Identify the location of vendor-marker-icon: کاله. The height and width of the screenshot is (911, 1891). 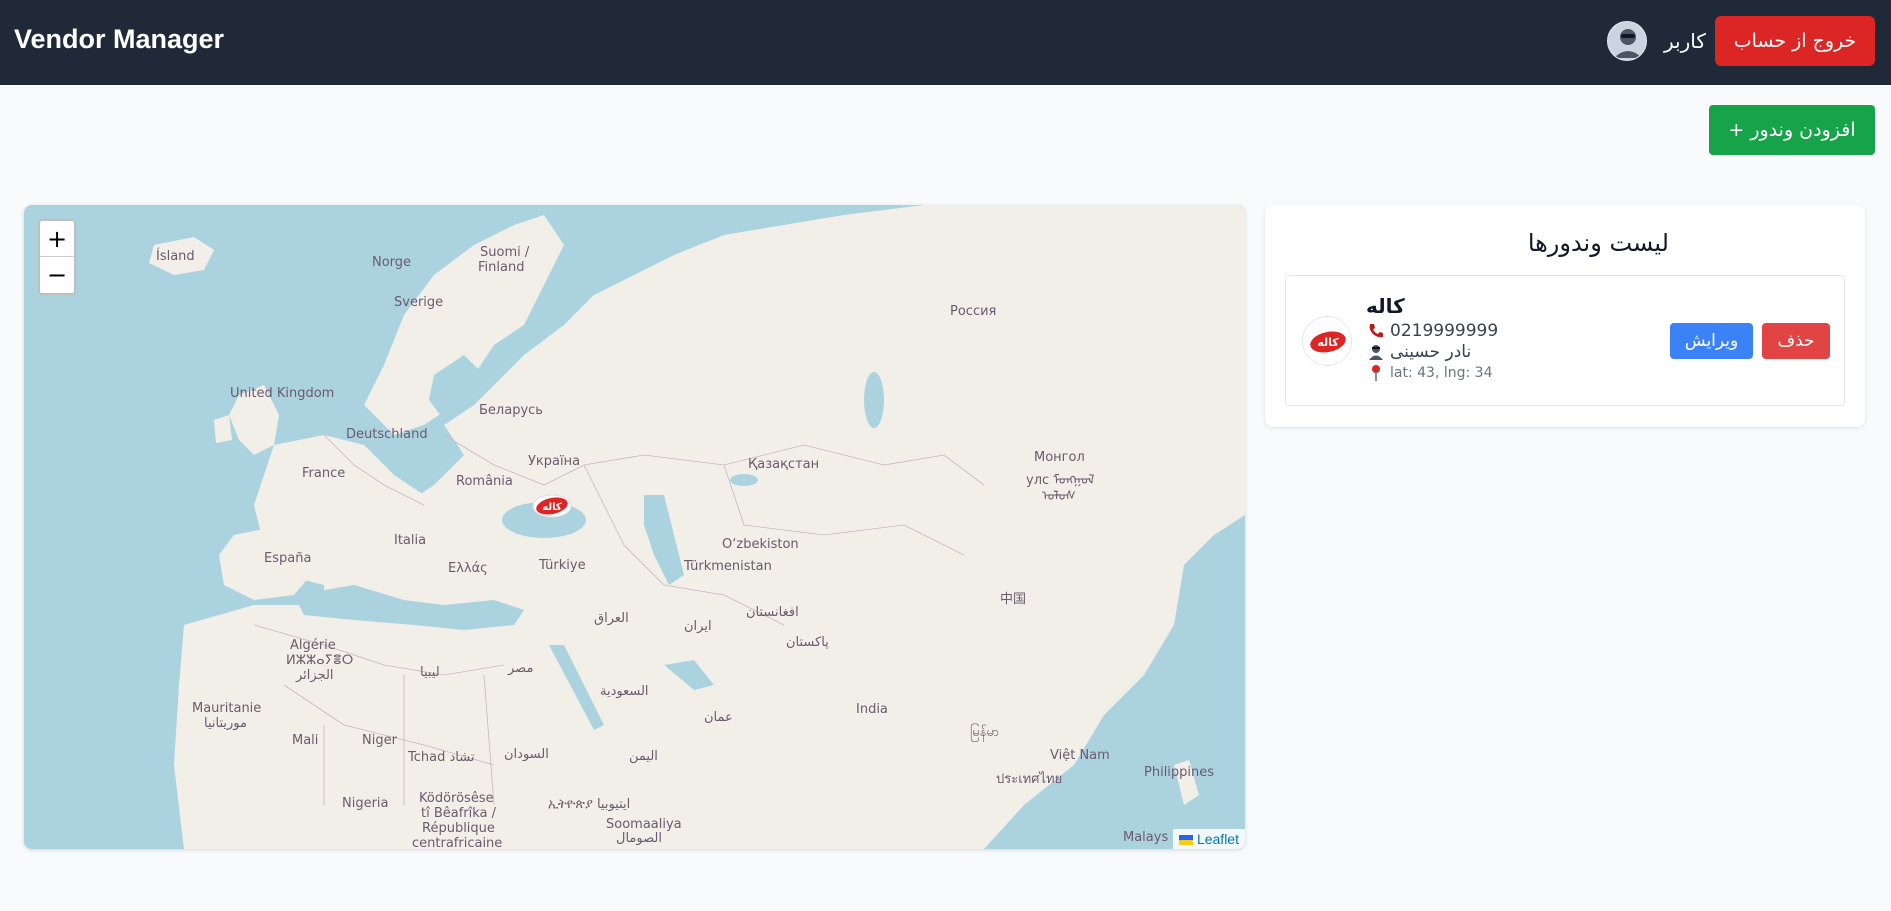
(552, 506).